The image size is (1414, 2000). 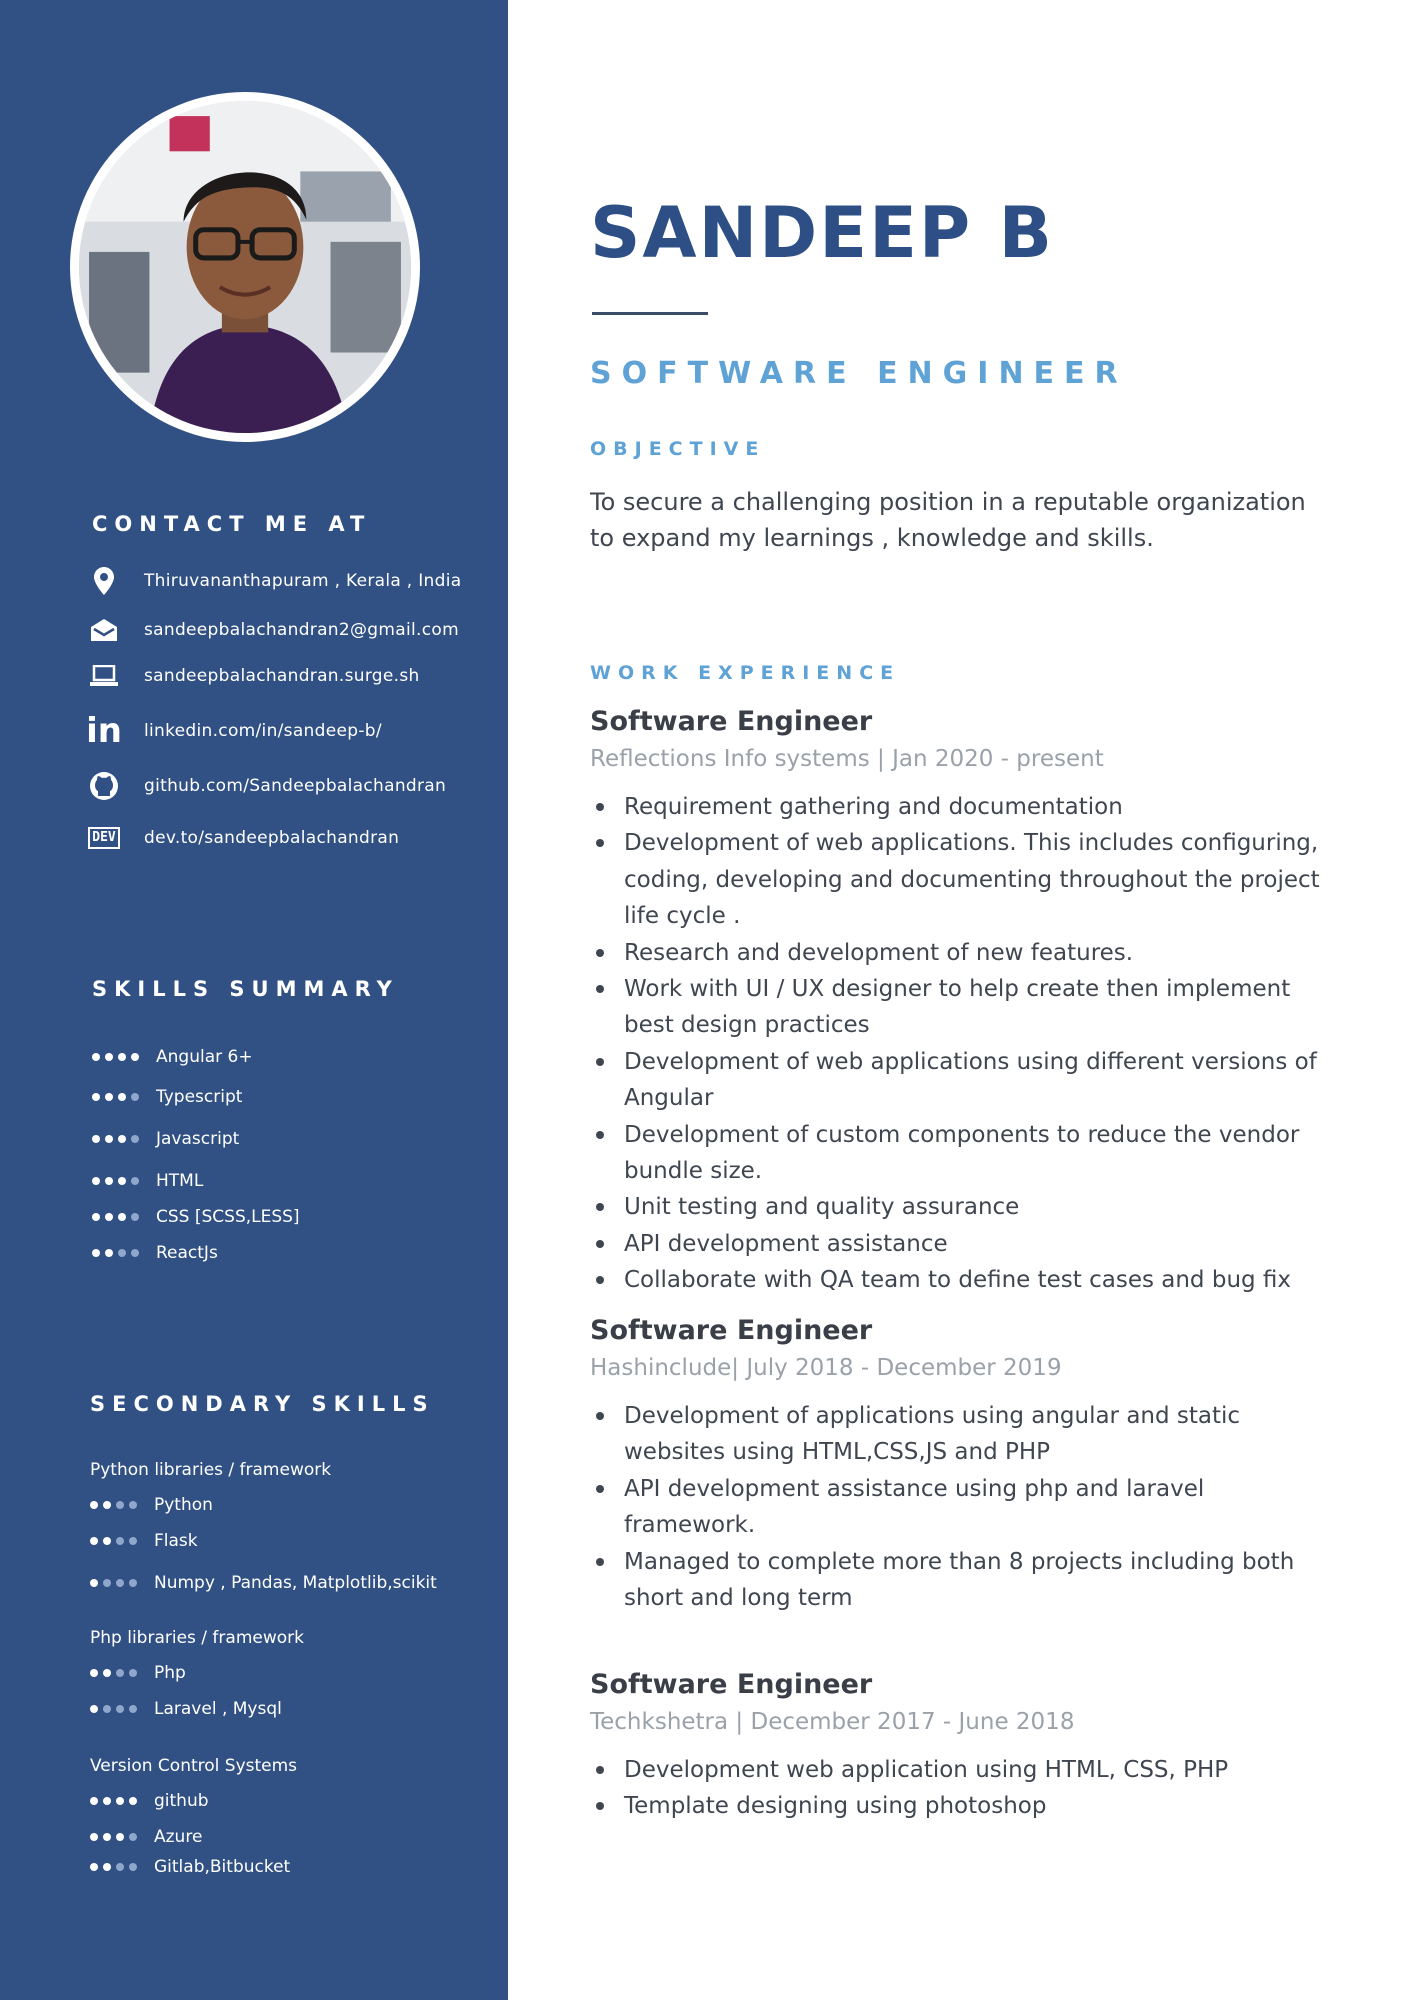 What do you see at coordinates (826, 1368) in the screenshot?
I see `job-2-meta: Hashinclude| July 2018 - December 2019` at bounding box center [826, 1368].